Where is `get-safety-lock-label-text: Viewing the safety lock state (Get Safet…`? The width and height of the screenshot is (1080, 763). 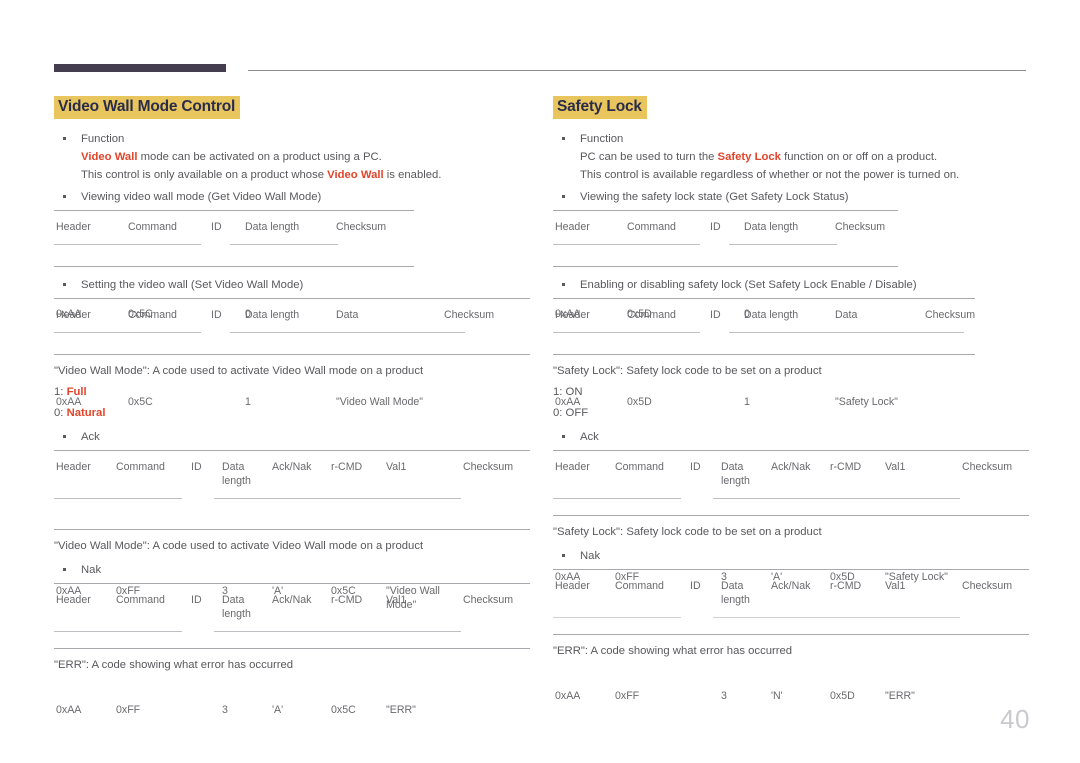 get-safety-lock-label-text: Viewing the safety lock state (Get Safet… is located at coordinates (714, 196).